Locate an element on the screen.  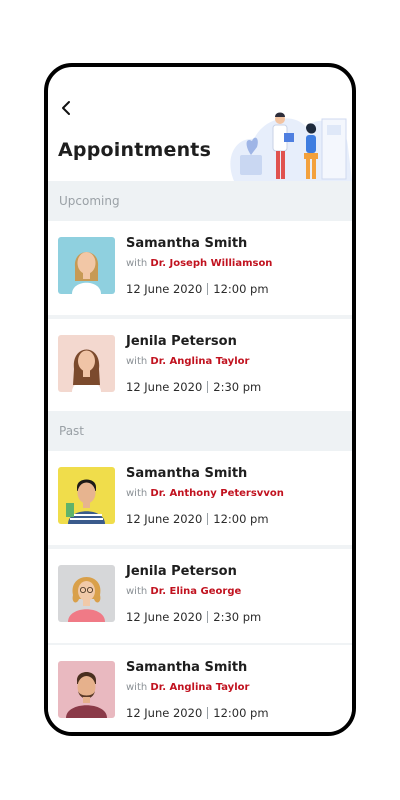
section-past: Past is located at coordinates (200, 431).